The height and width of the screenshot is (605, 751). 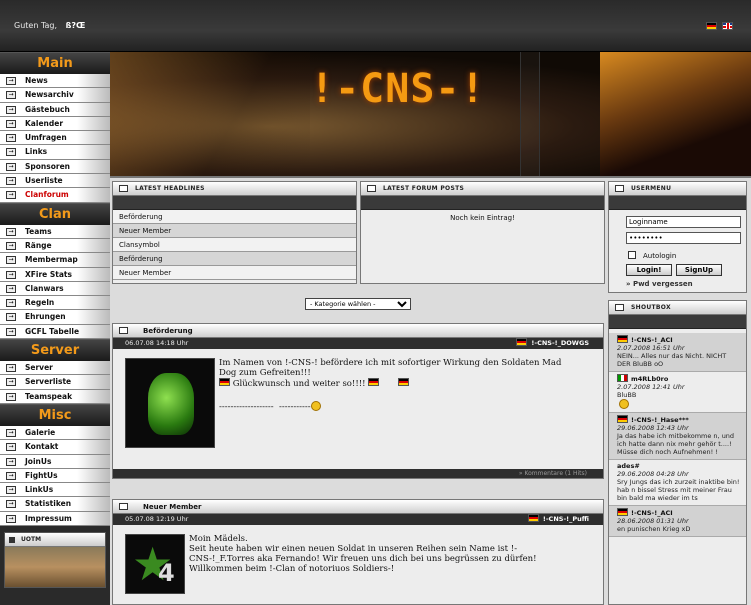 What do you see at coordinates (624, 404) in the screenshot?
I see `smiley-icon` at bounding box center [624, 404].